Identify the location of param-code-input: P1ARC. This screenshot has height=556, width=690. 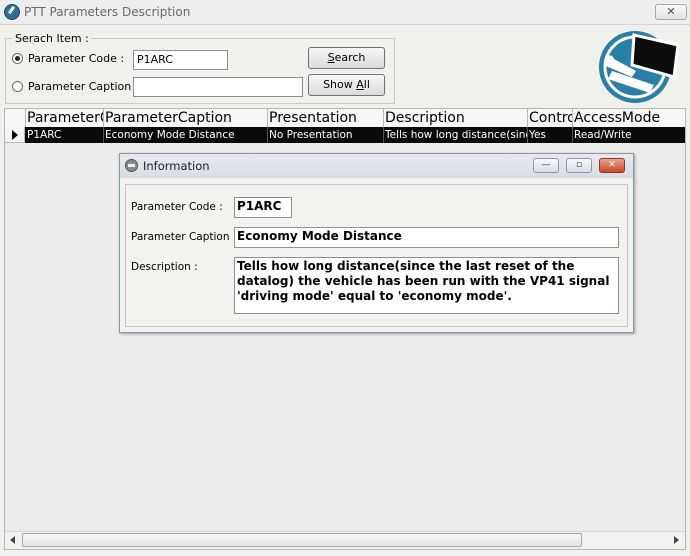
(180, 60).